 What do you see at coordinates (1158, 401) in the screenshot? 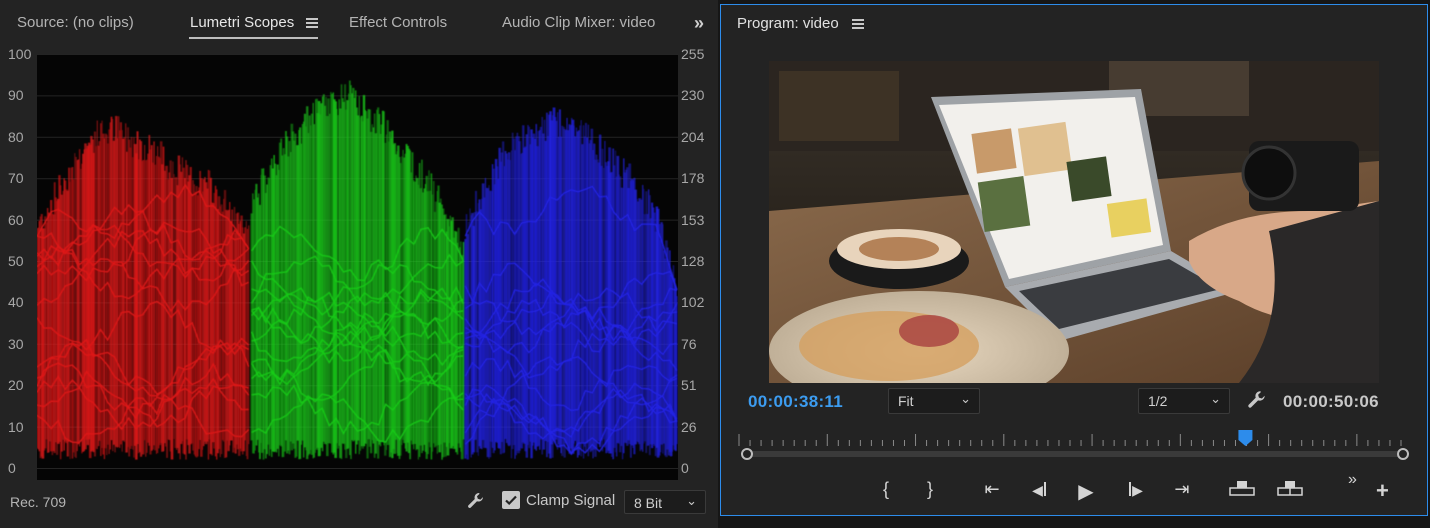
I see `resolution-value: 1/2` at bounding box center [1158, 401].